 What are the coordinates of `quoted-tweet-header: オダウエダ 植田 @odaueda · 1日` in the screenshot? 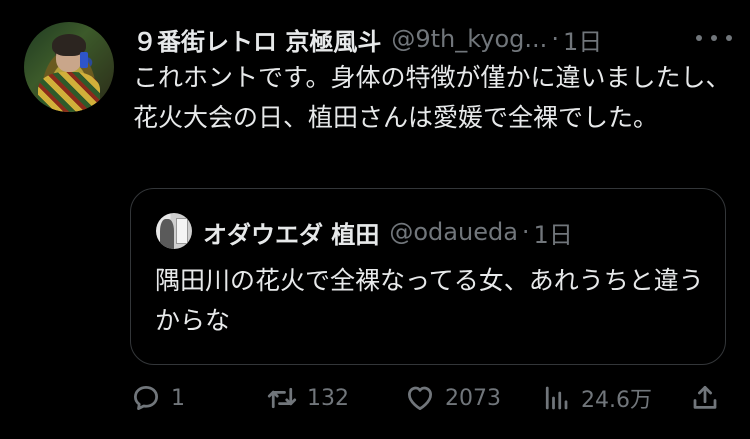 It's located at (388, 232).